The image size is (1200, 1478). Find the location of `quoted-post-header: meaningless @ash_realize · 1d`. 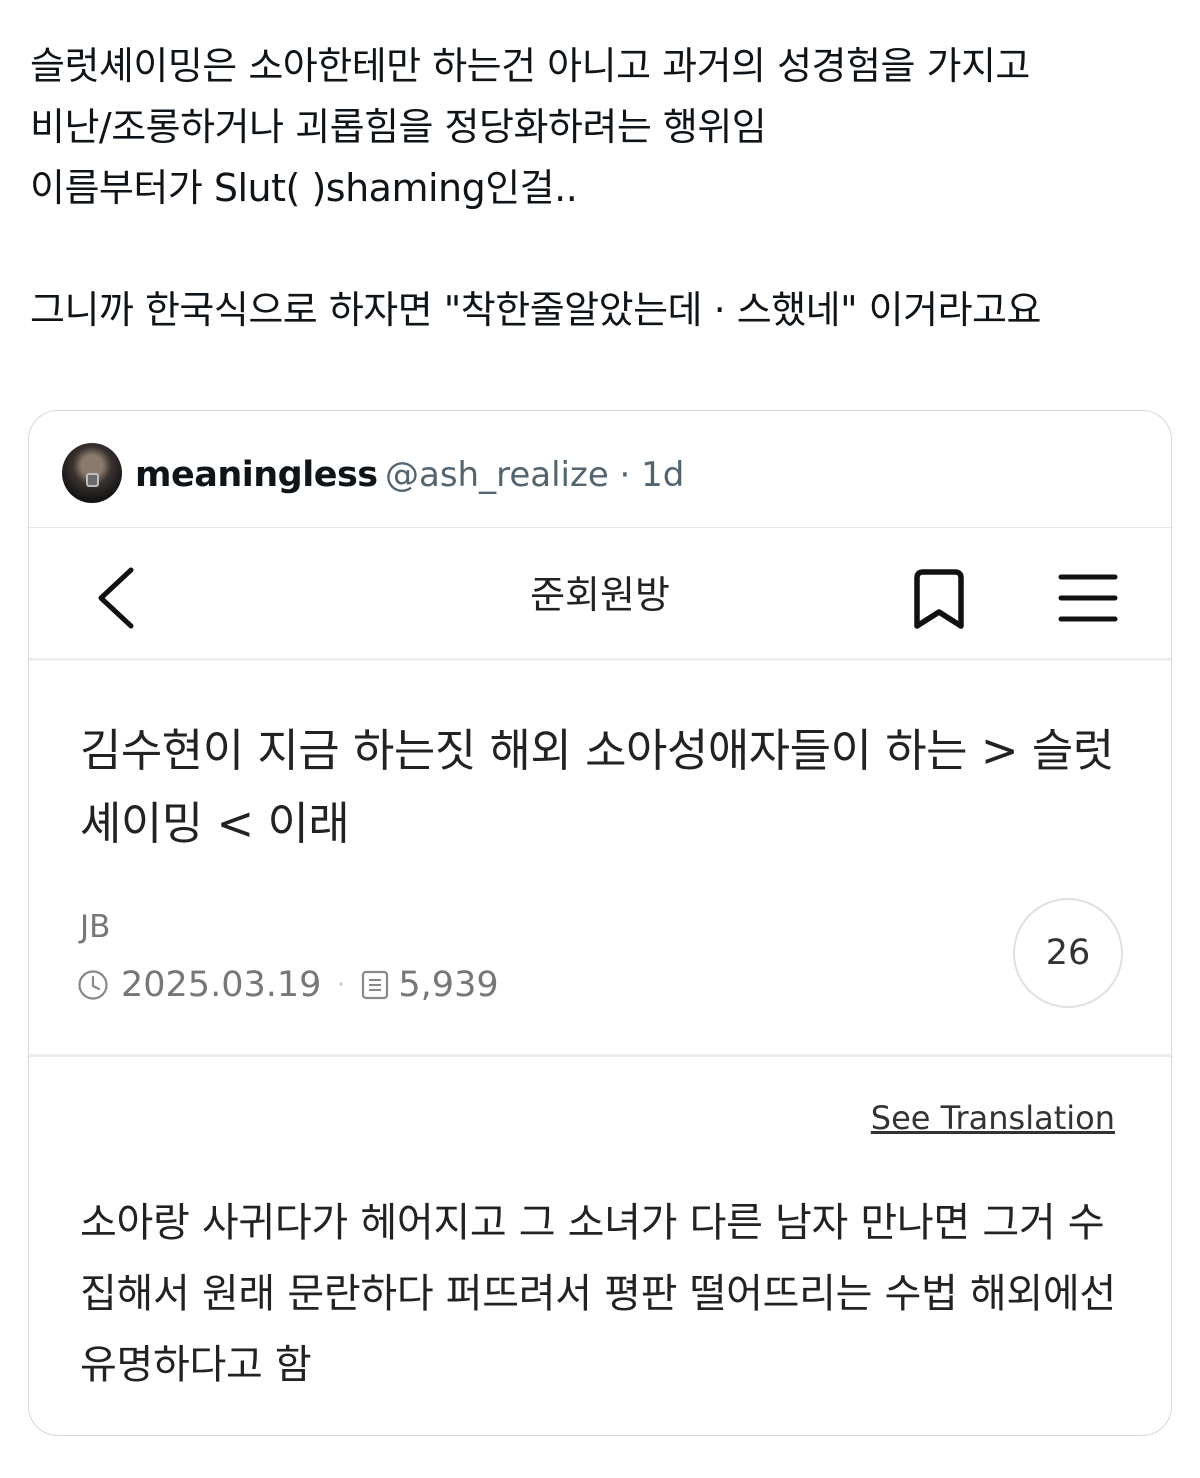

quoted-post-header: meaningless @ash_realize · 1d is located at coordinates (600, 469).